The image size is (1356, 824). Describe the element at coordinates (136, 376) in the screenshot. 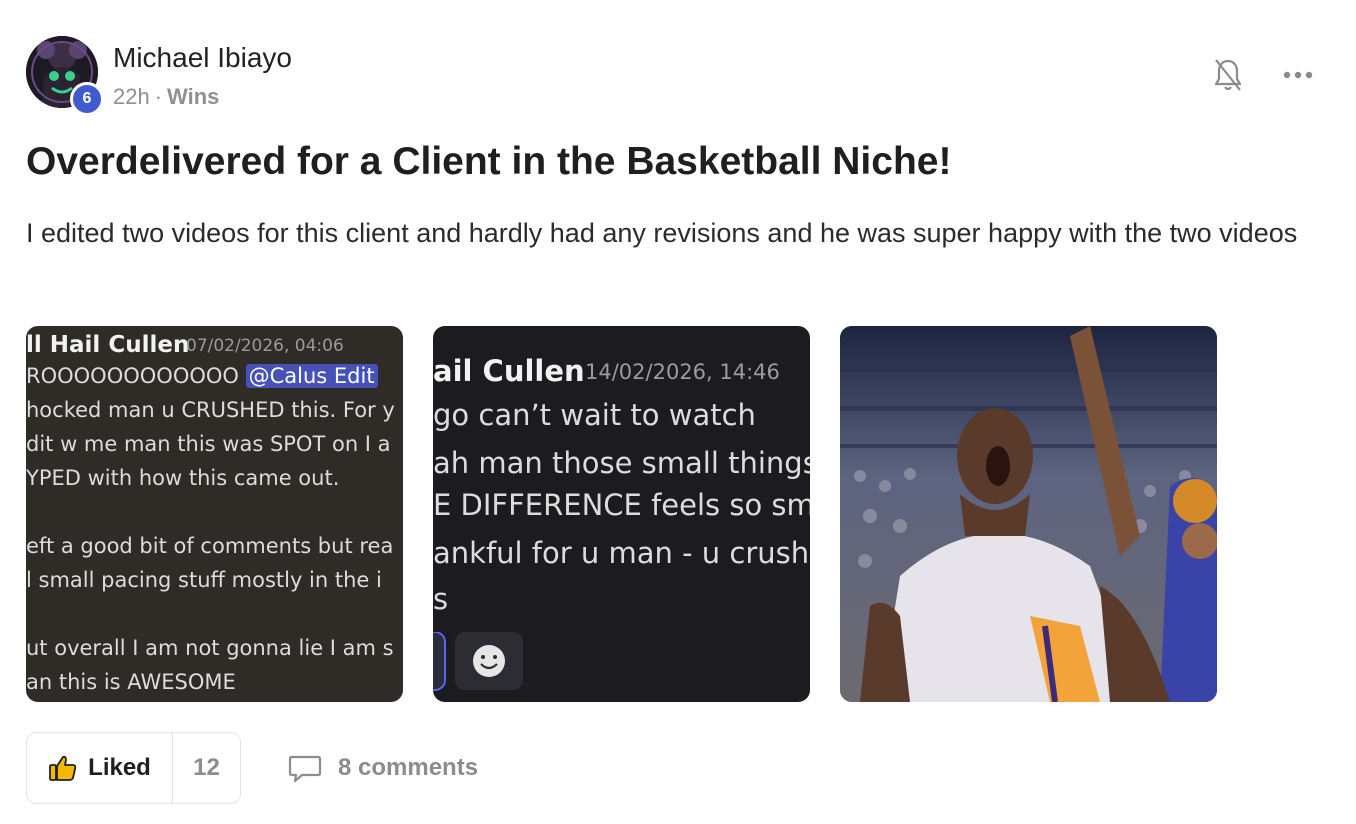

I see `chat-line-text: ROOOOOOOOOOOO` at that location.